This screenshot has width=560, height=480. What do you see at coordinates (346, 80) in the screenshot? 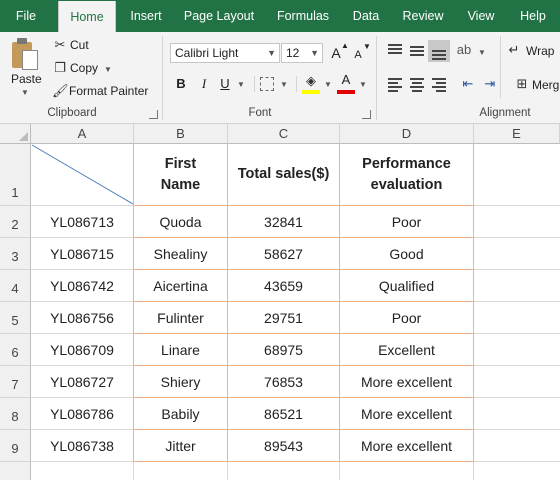
I see `font-color-icon: A` at bounding box center [346, 80].